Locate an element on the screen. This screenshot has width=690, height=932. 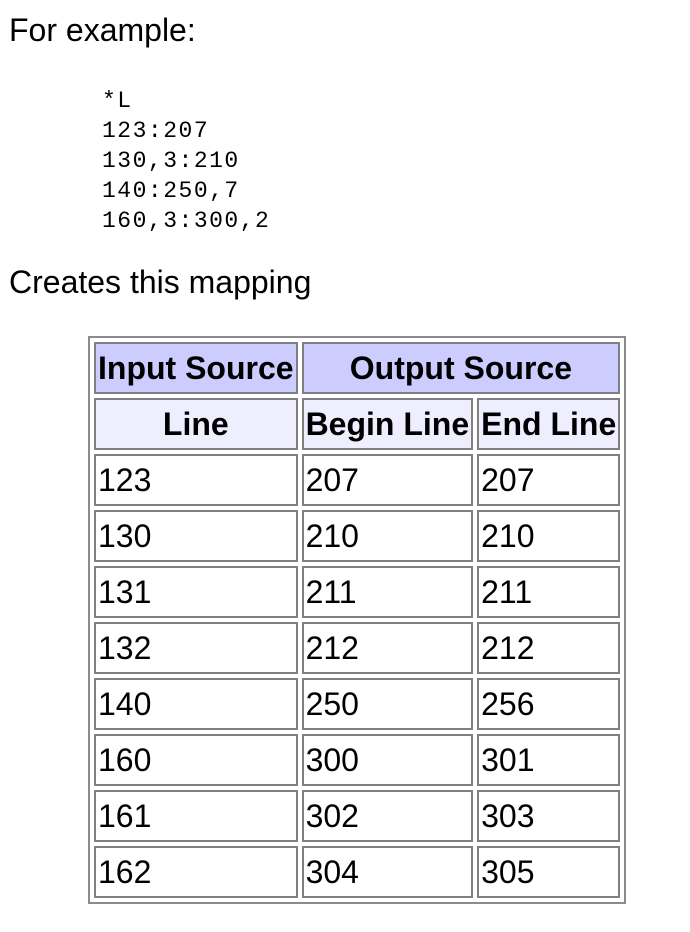
intro-text: For example: is located at coordinates (102, 30).